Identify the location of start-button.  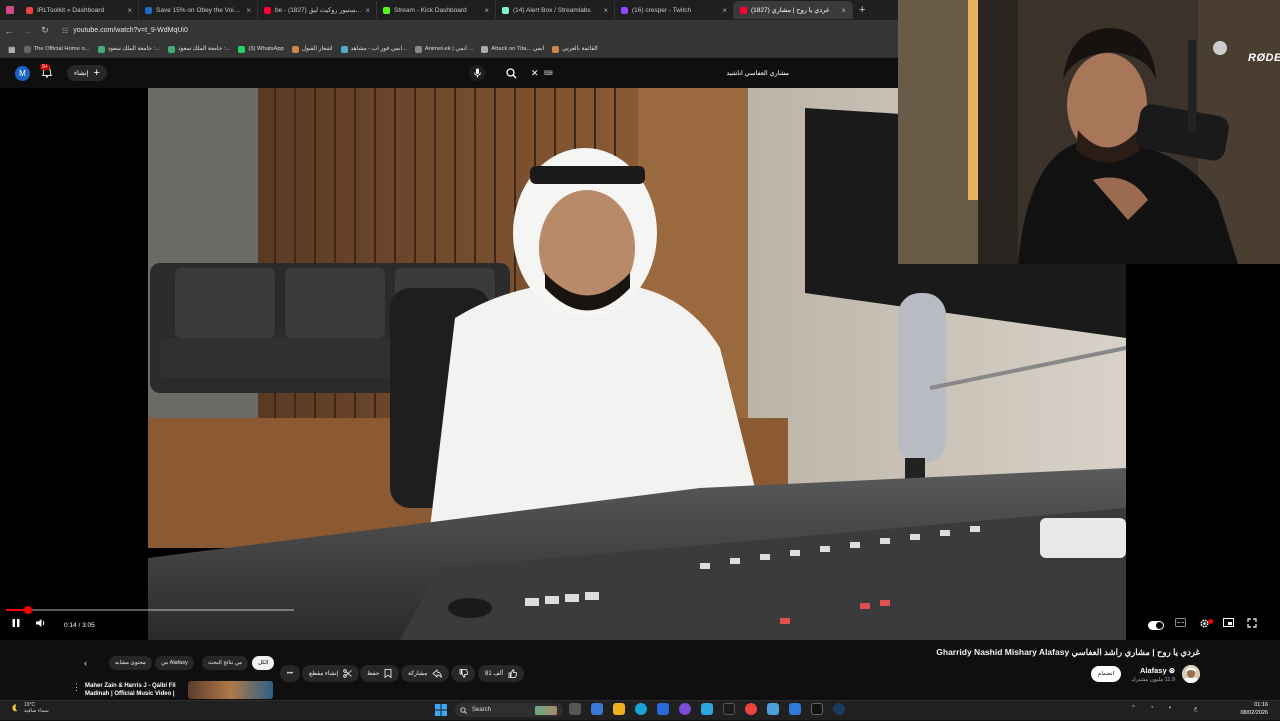
(441, 709).